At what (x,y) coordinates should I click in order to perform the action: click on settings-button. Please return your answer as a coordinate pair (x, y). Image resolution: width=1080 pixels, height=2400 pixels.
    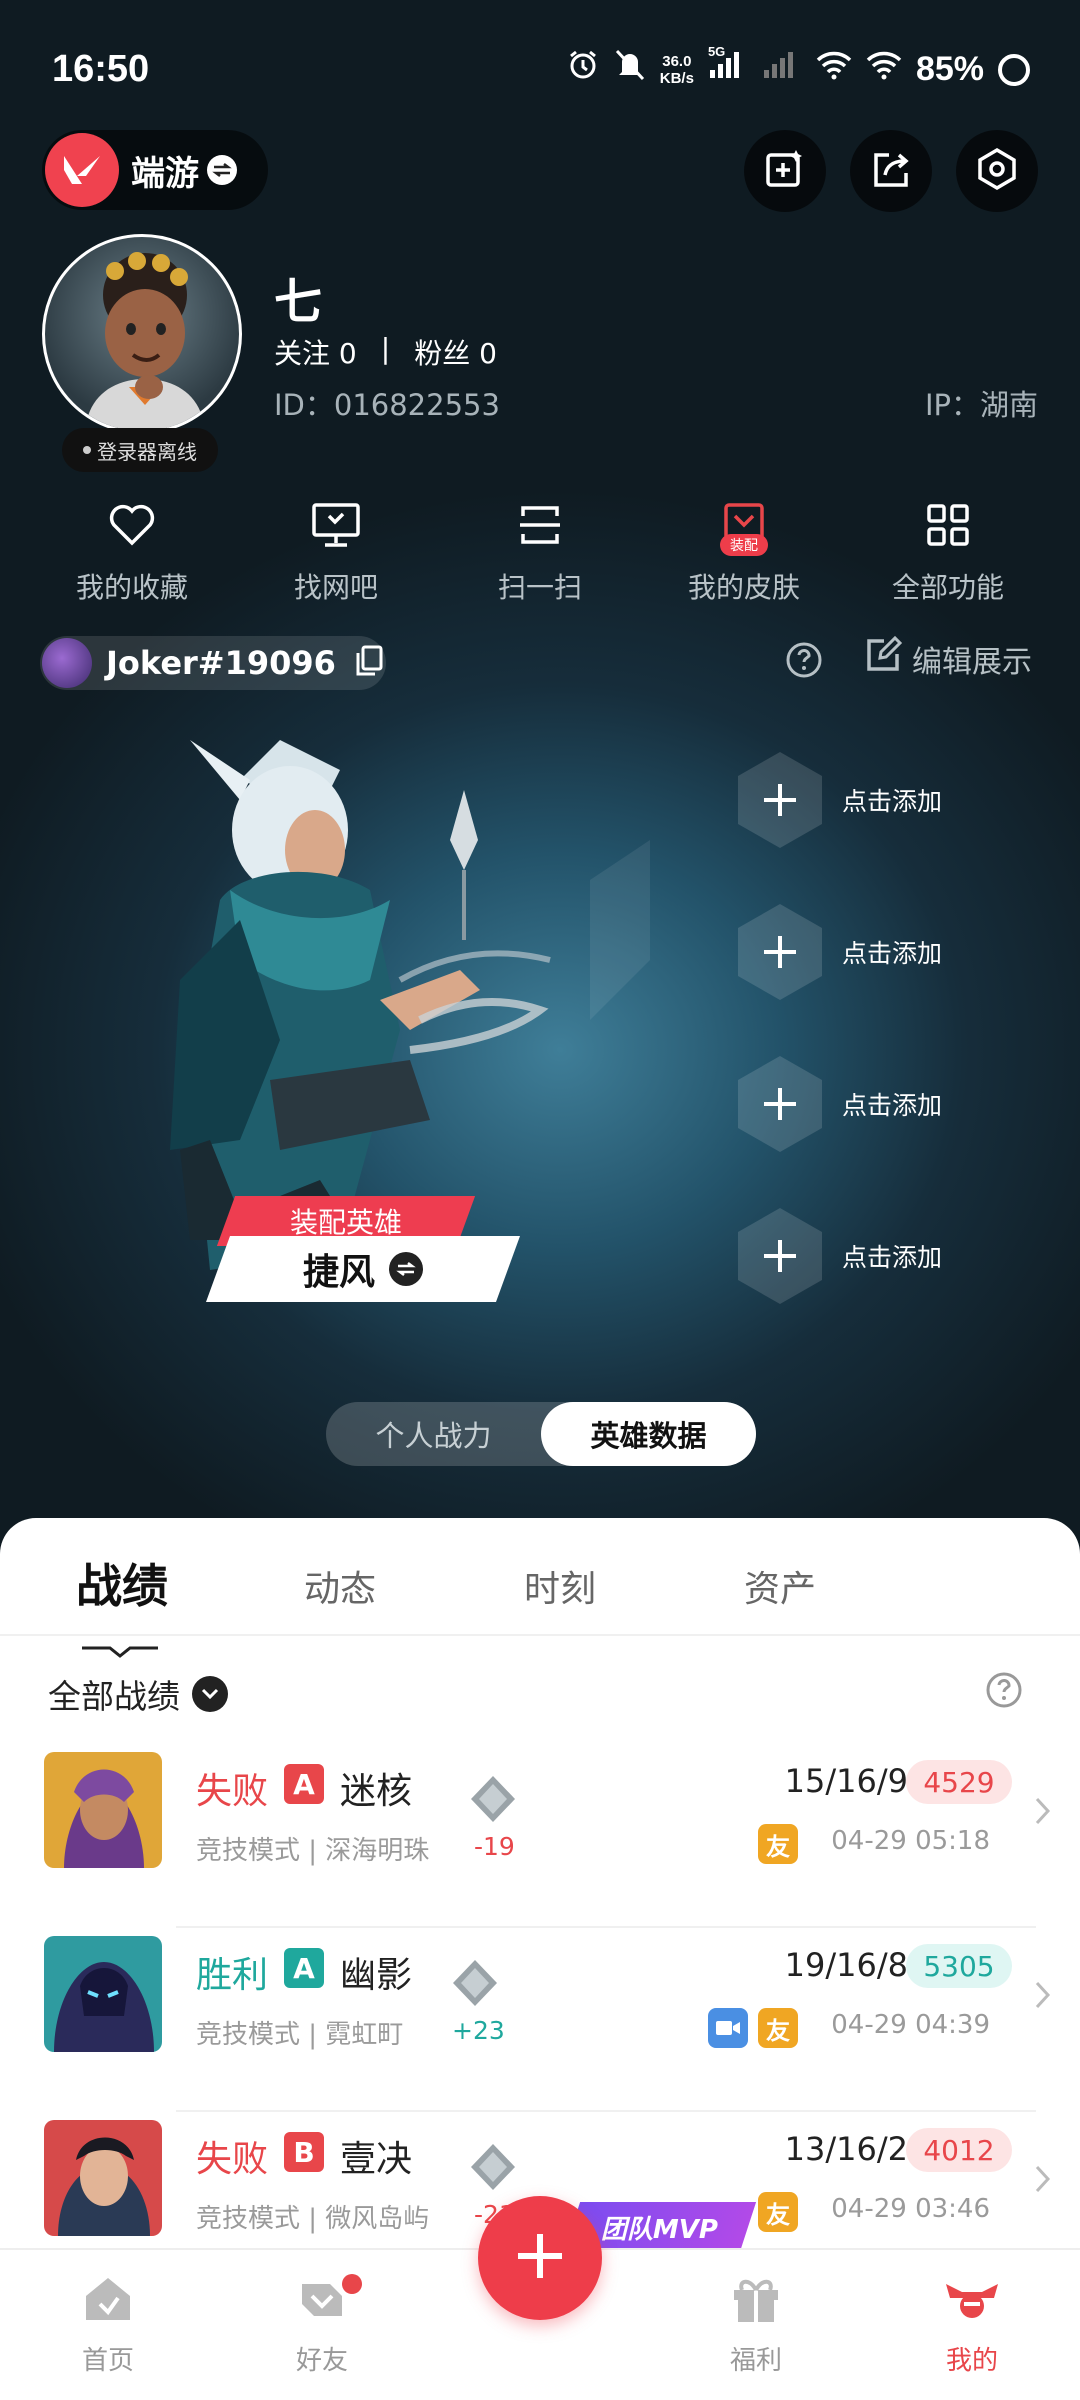
    Looking at the image, I should click on (997, 171).